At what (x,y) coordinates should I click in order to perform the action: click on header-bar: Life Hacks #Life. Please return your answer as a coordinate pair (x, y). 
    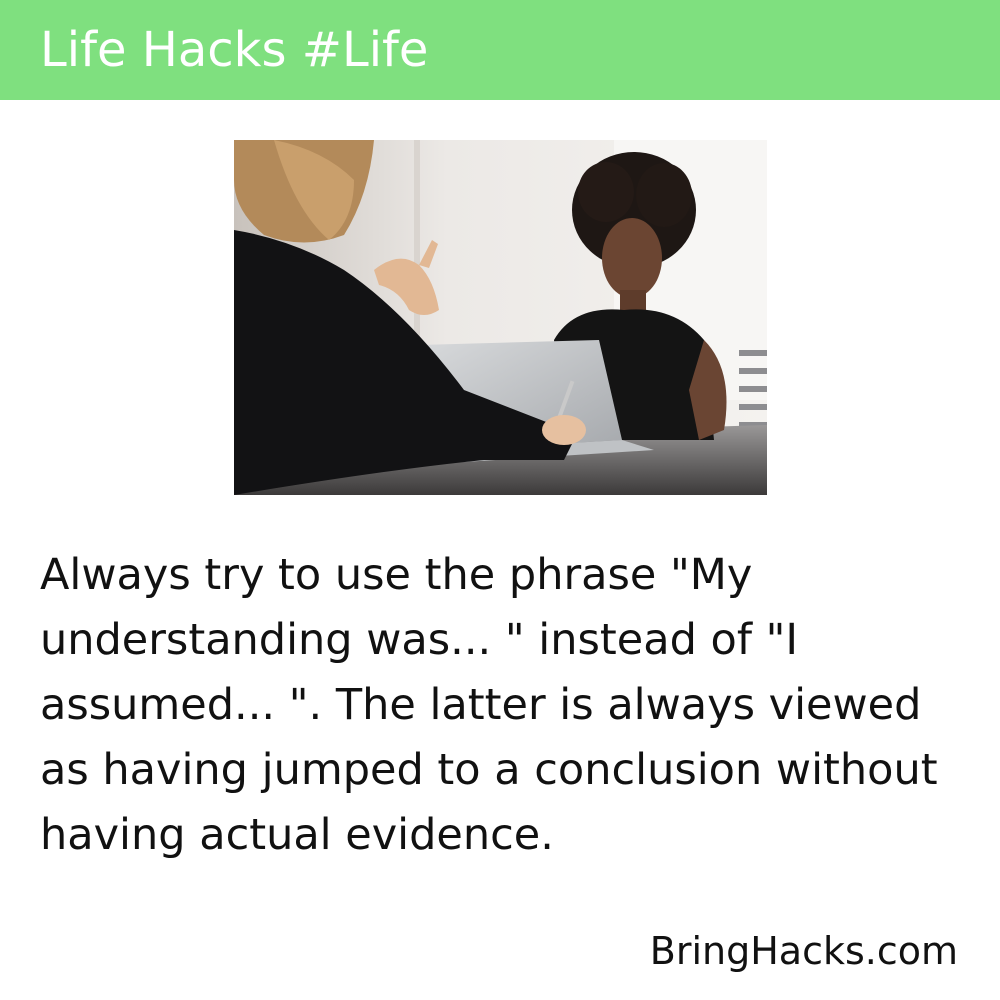
    Looking at the image, I should click on (500, 50).